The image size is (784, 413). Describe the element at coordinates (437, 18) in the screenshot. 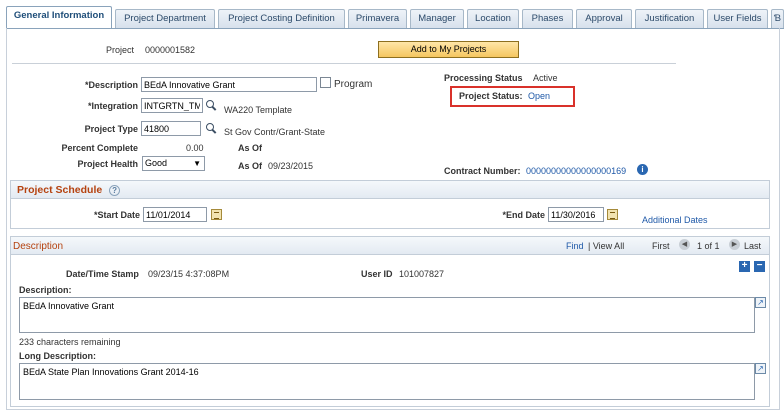

I see `tab-manager: Manager` at that location.